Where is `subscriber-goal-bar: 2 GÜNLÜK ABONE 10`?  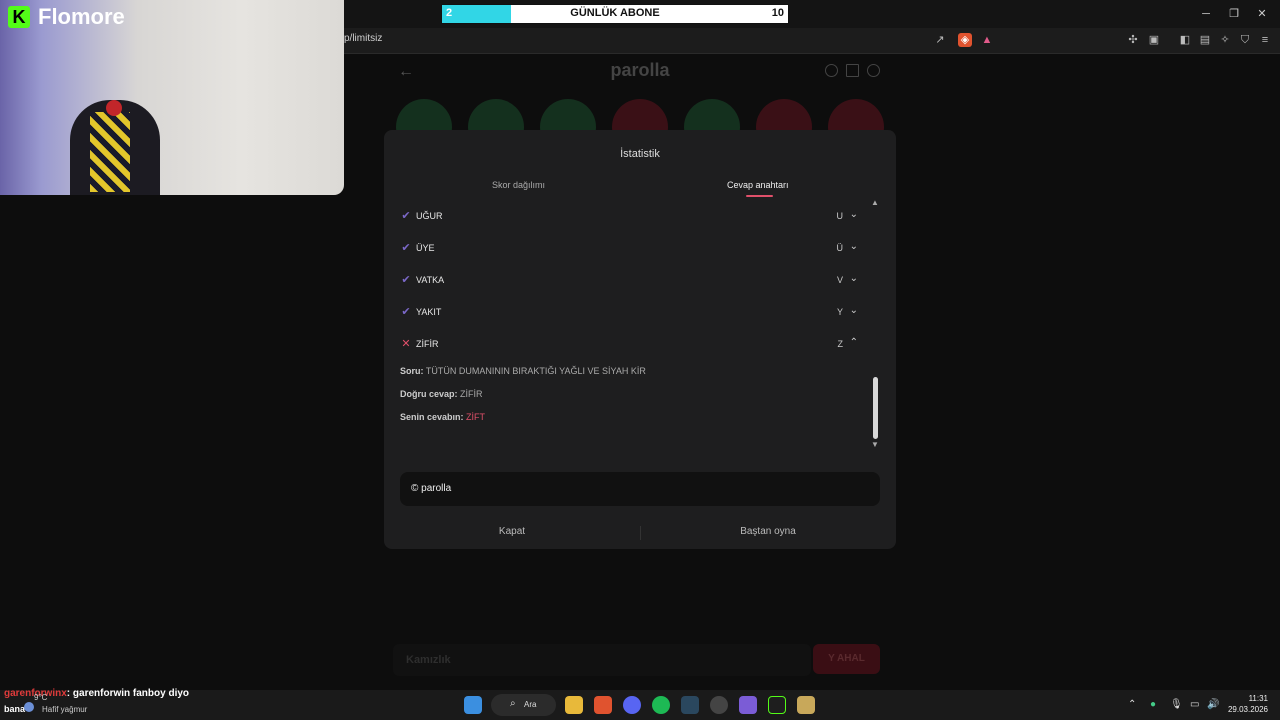 subscriber-goal-bar: 2 GÜNLÜK ABONE 10 is located at coordinates (615, 14).